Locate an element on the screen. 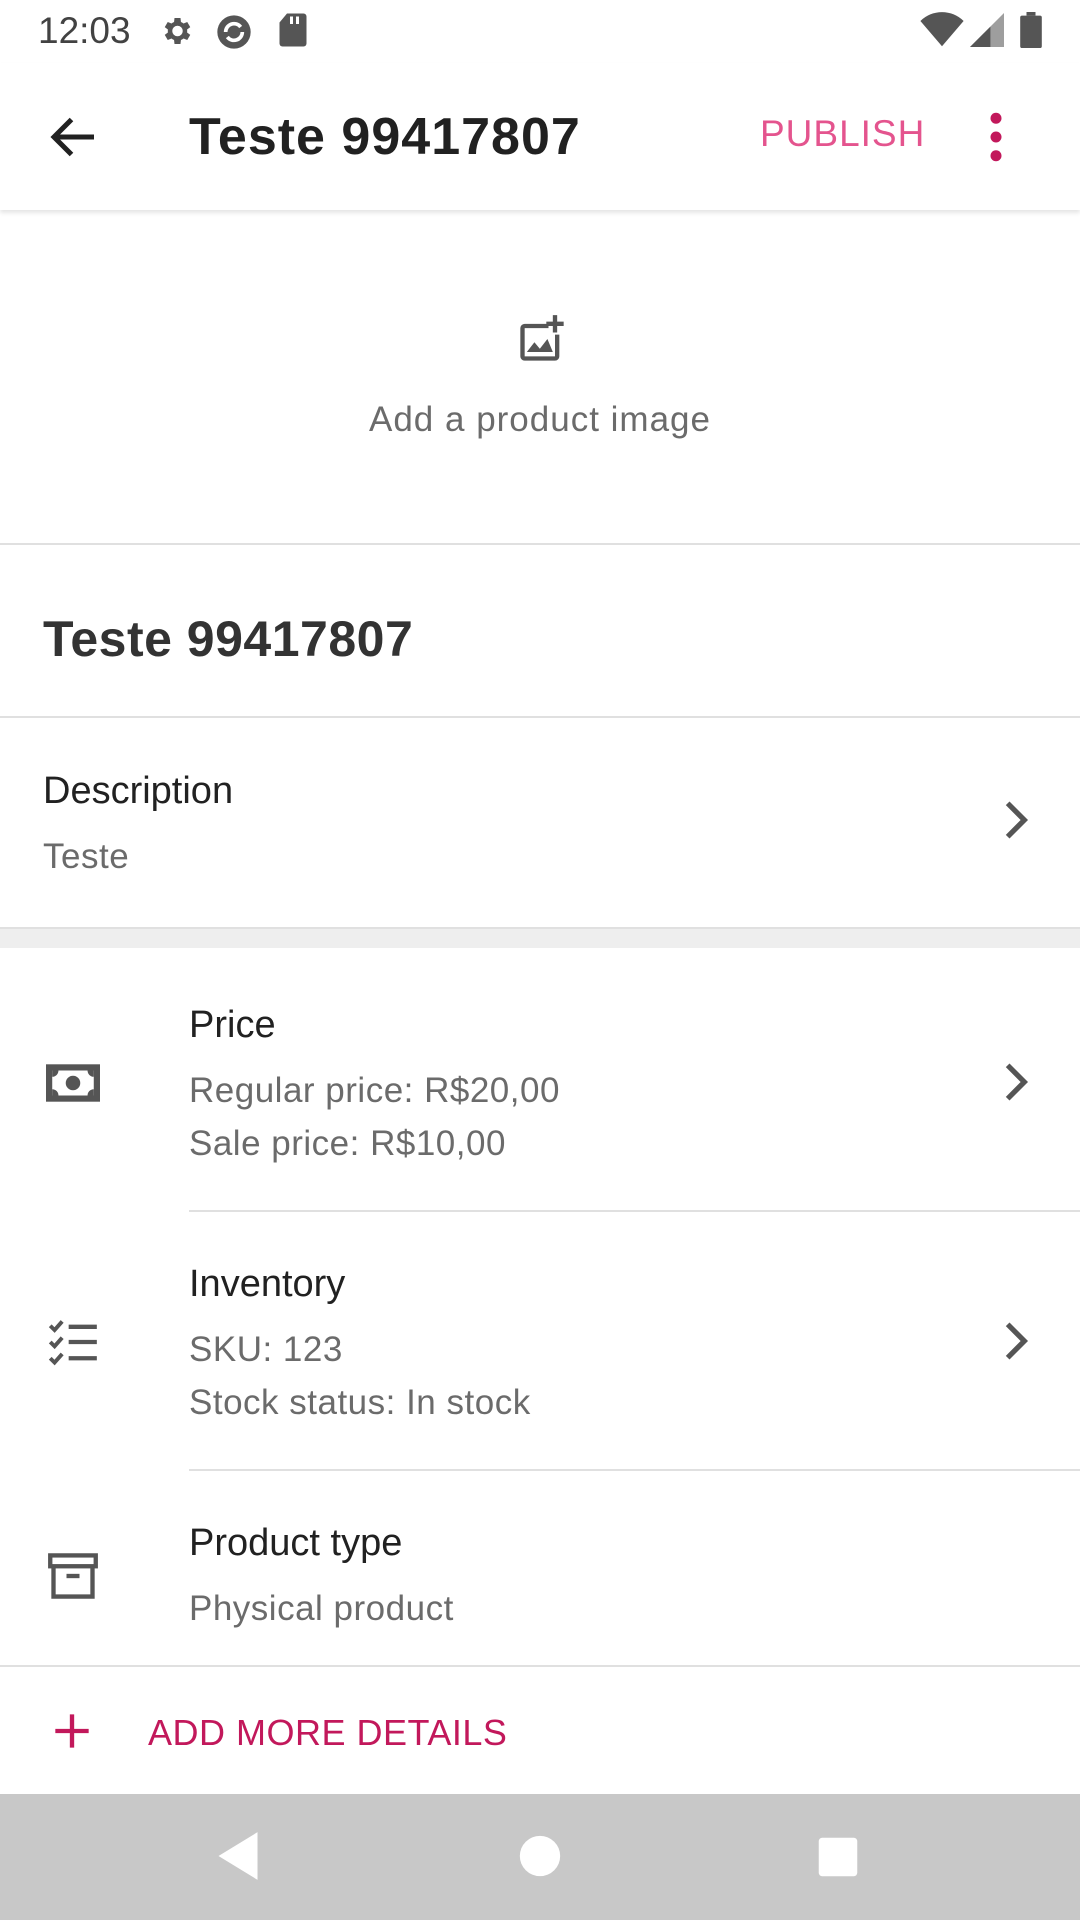  inventory-row is located at coordinates (540, 1341).